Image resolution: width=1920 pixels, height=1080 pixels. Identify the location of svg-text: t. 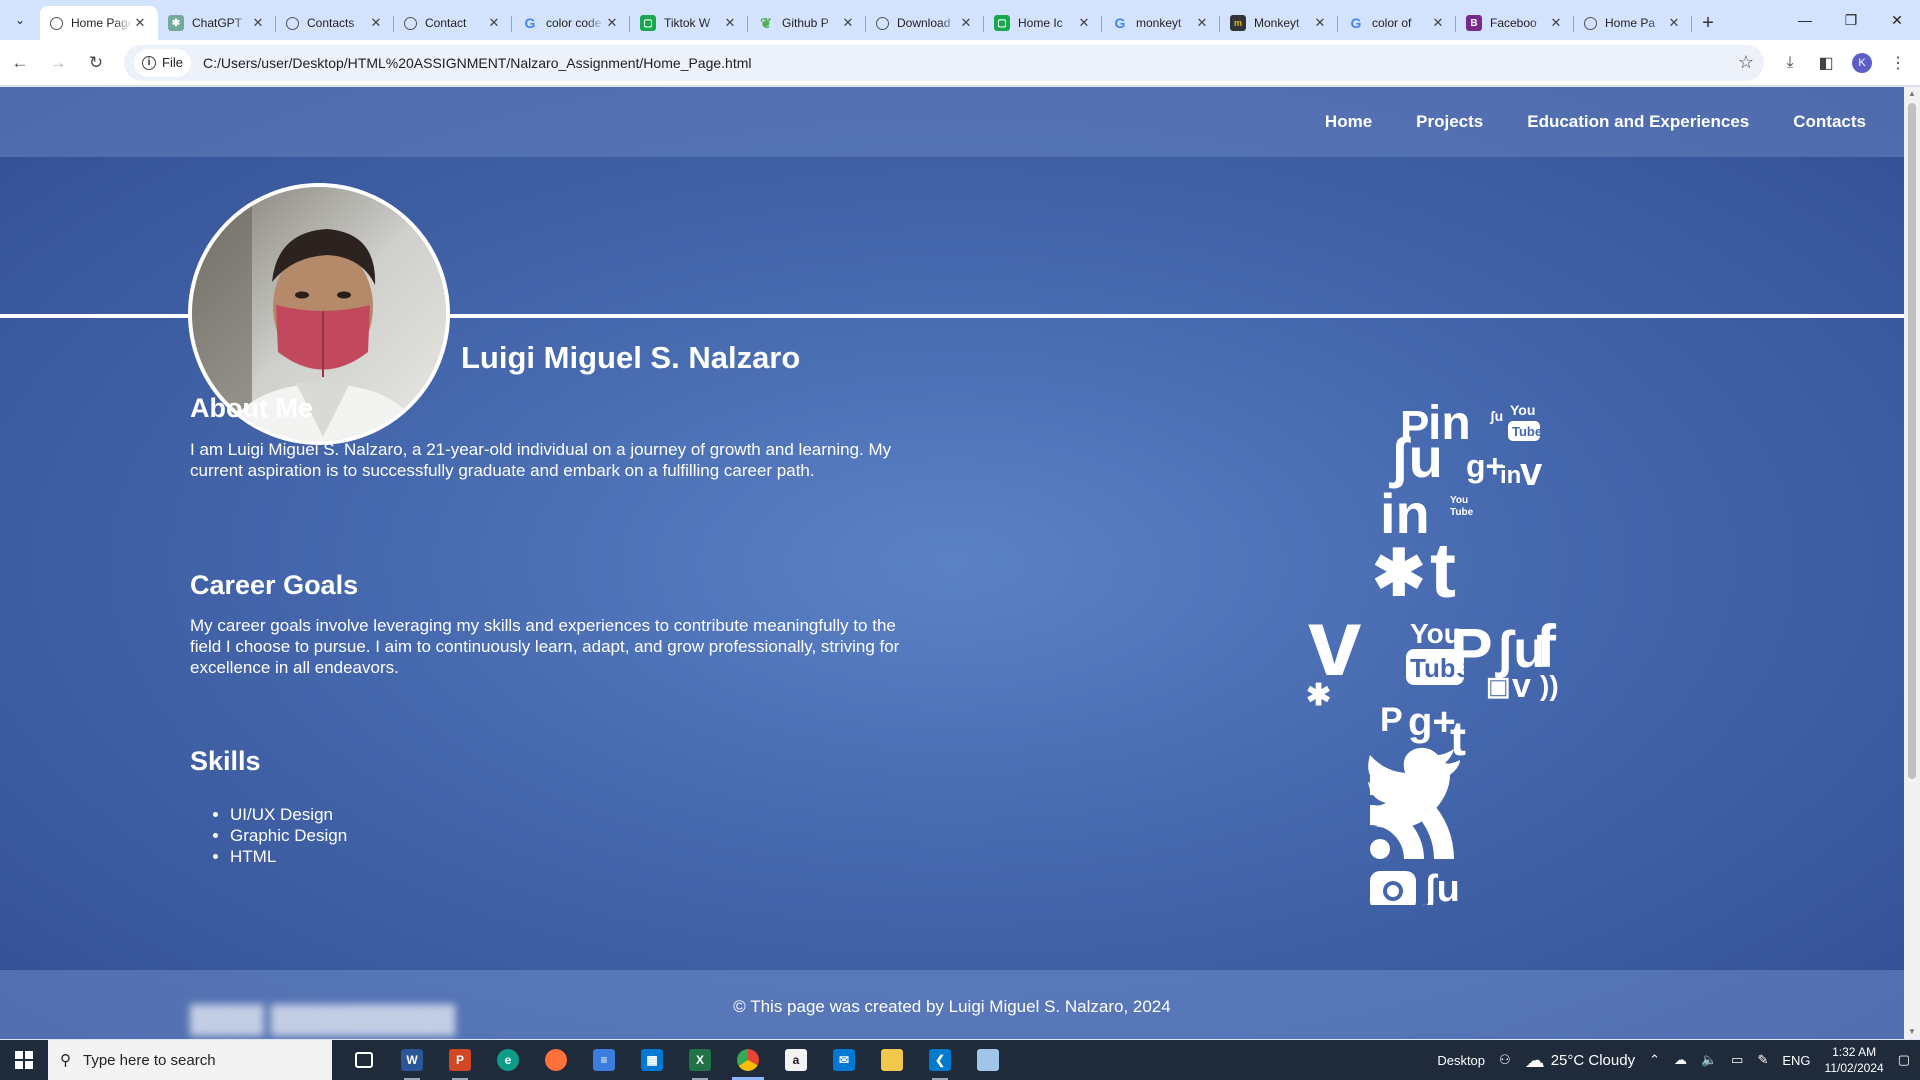
(1458, 739).